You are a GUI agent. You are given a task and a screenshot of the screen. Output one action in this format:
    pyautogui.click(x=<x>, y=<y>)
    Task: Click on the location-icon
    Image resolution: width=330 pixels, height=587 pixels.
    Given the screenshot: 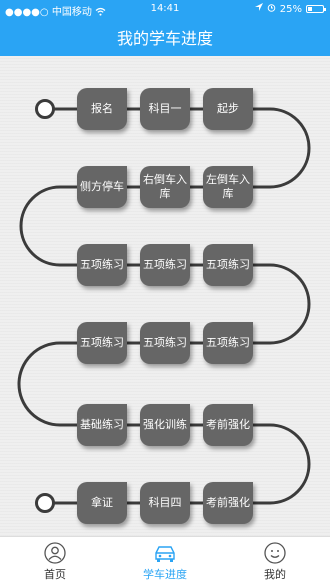 What is the action you would take?
    pyautogui.click(x=258, y=9)
    